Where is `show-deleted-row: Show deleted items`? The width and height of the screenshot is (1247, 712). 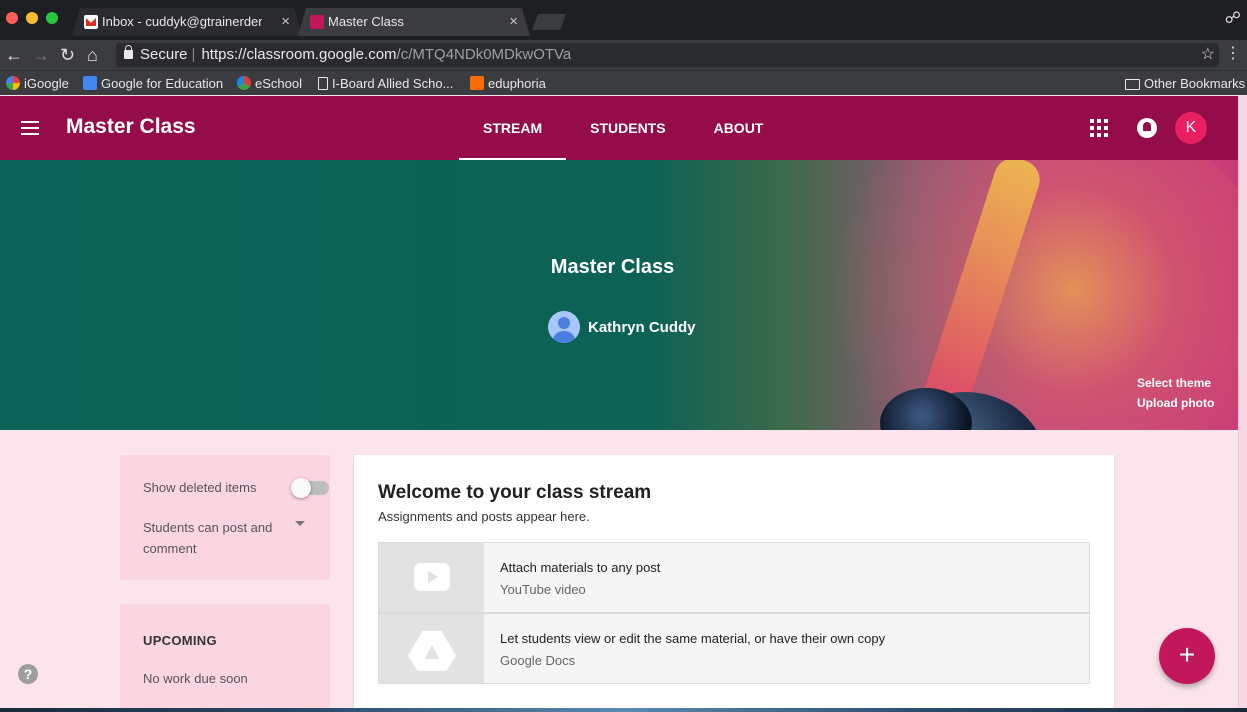 show-deleted-row: Show deleted items is located at coordinates (236, 488).